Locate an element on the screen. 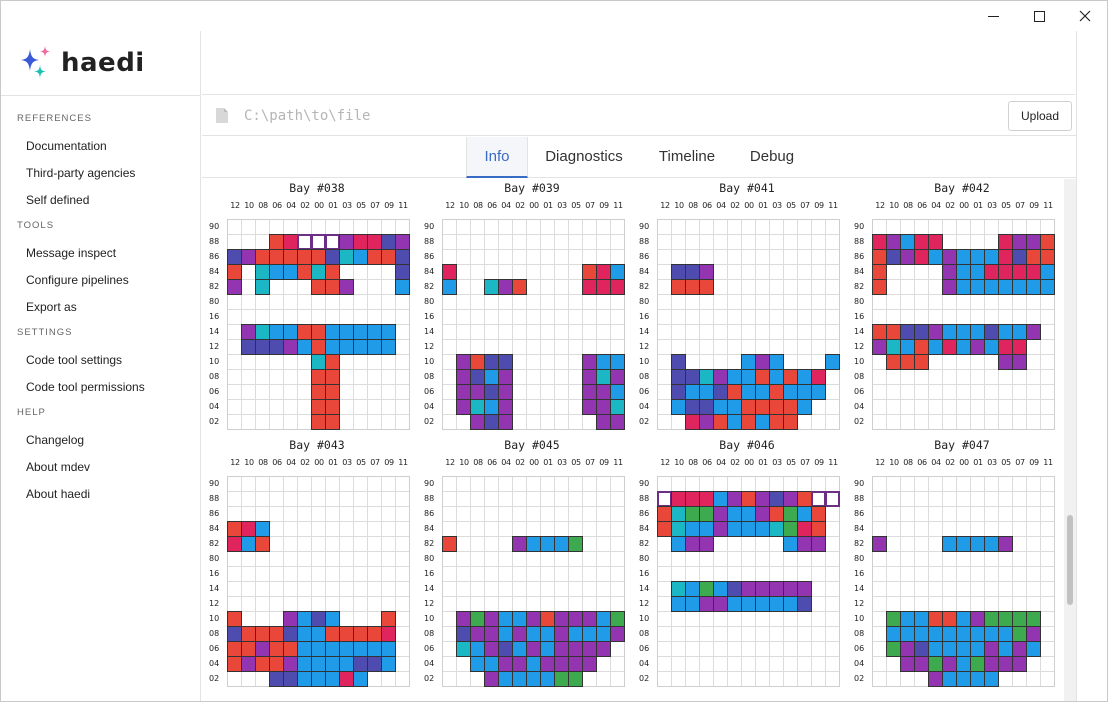 This screenshot has height=702, width=1108. sidebar-item-changelog: Changelog is located at coordinates (101, 440).